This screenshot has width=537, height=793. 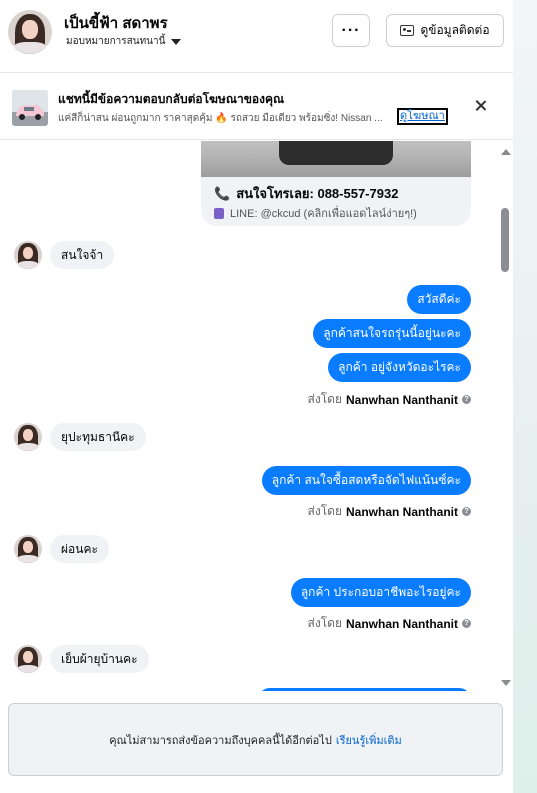 What do you see at coordinates (481, 106) in the screenshot?
I see `close-icon` at bounding box center [481, 106].